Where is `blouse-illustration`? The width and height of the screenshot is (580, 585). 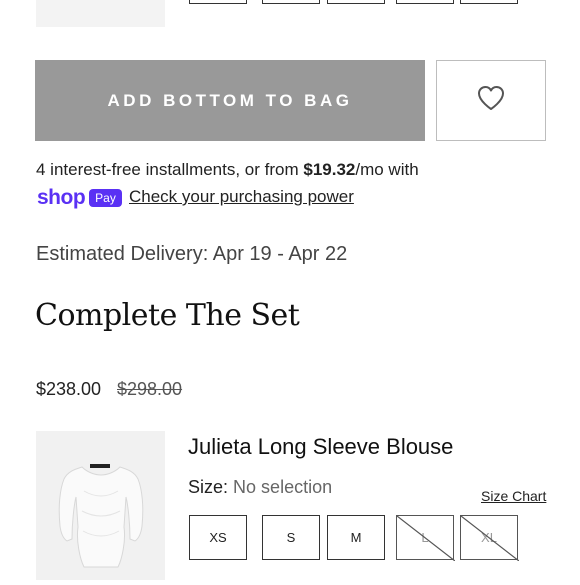
blouse-illustration is located at coordinates (101, 516).